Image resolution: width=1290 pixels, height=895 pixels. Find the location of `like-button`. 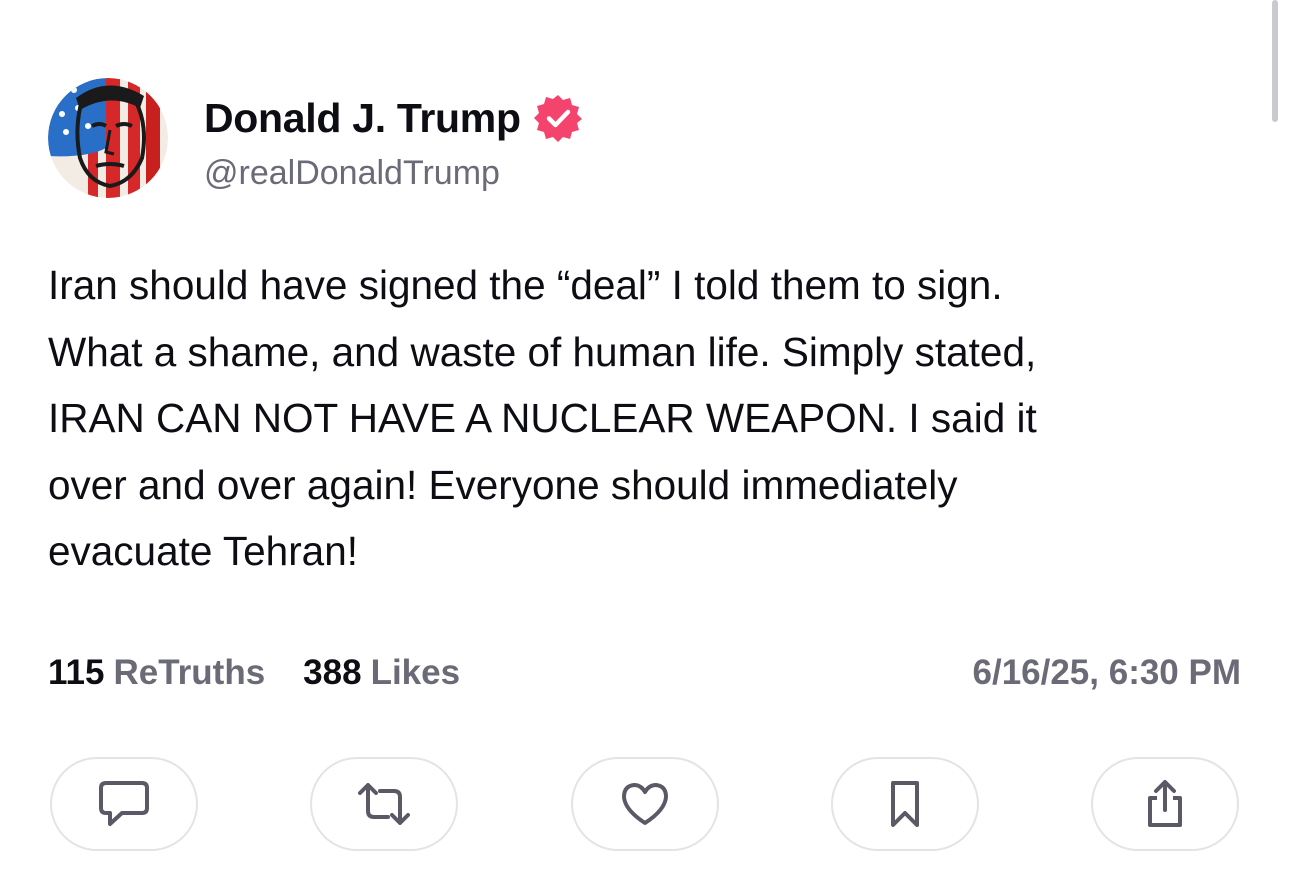

like-button is located at coordinates (645, 804).